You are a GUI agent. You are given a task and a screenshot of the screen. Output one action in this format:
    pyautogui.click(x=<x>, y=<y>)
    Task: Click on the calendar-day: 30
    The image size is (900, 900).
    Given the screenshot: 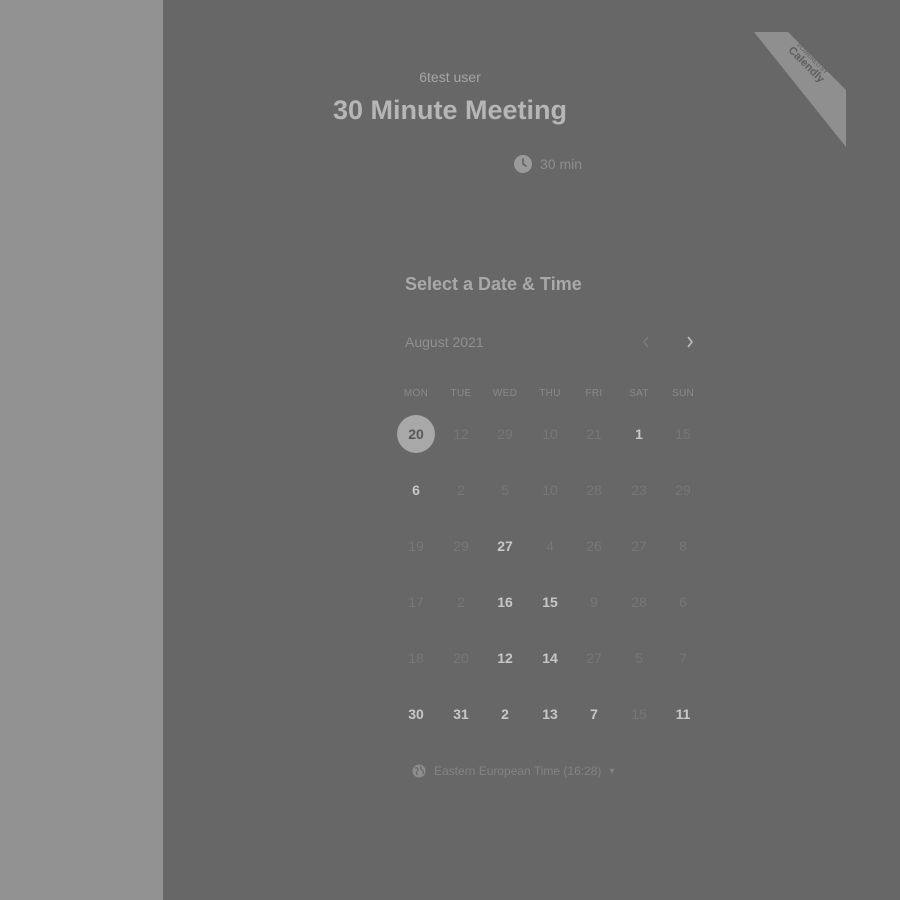 What is the action you would take?
    pyautogui.click(x=416, y=714)
    